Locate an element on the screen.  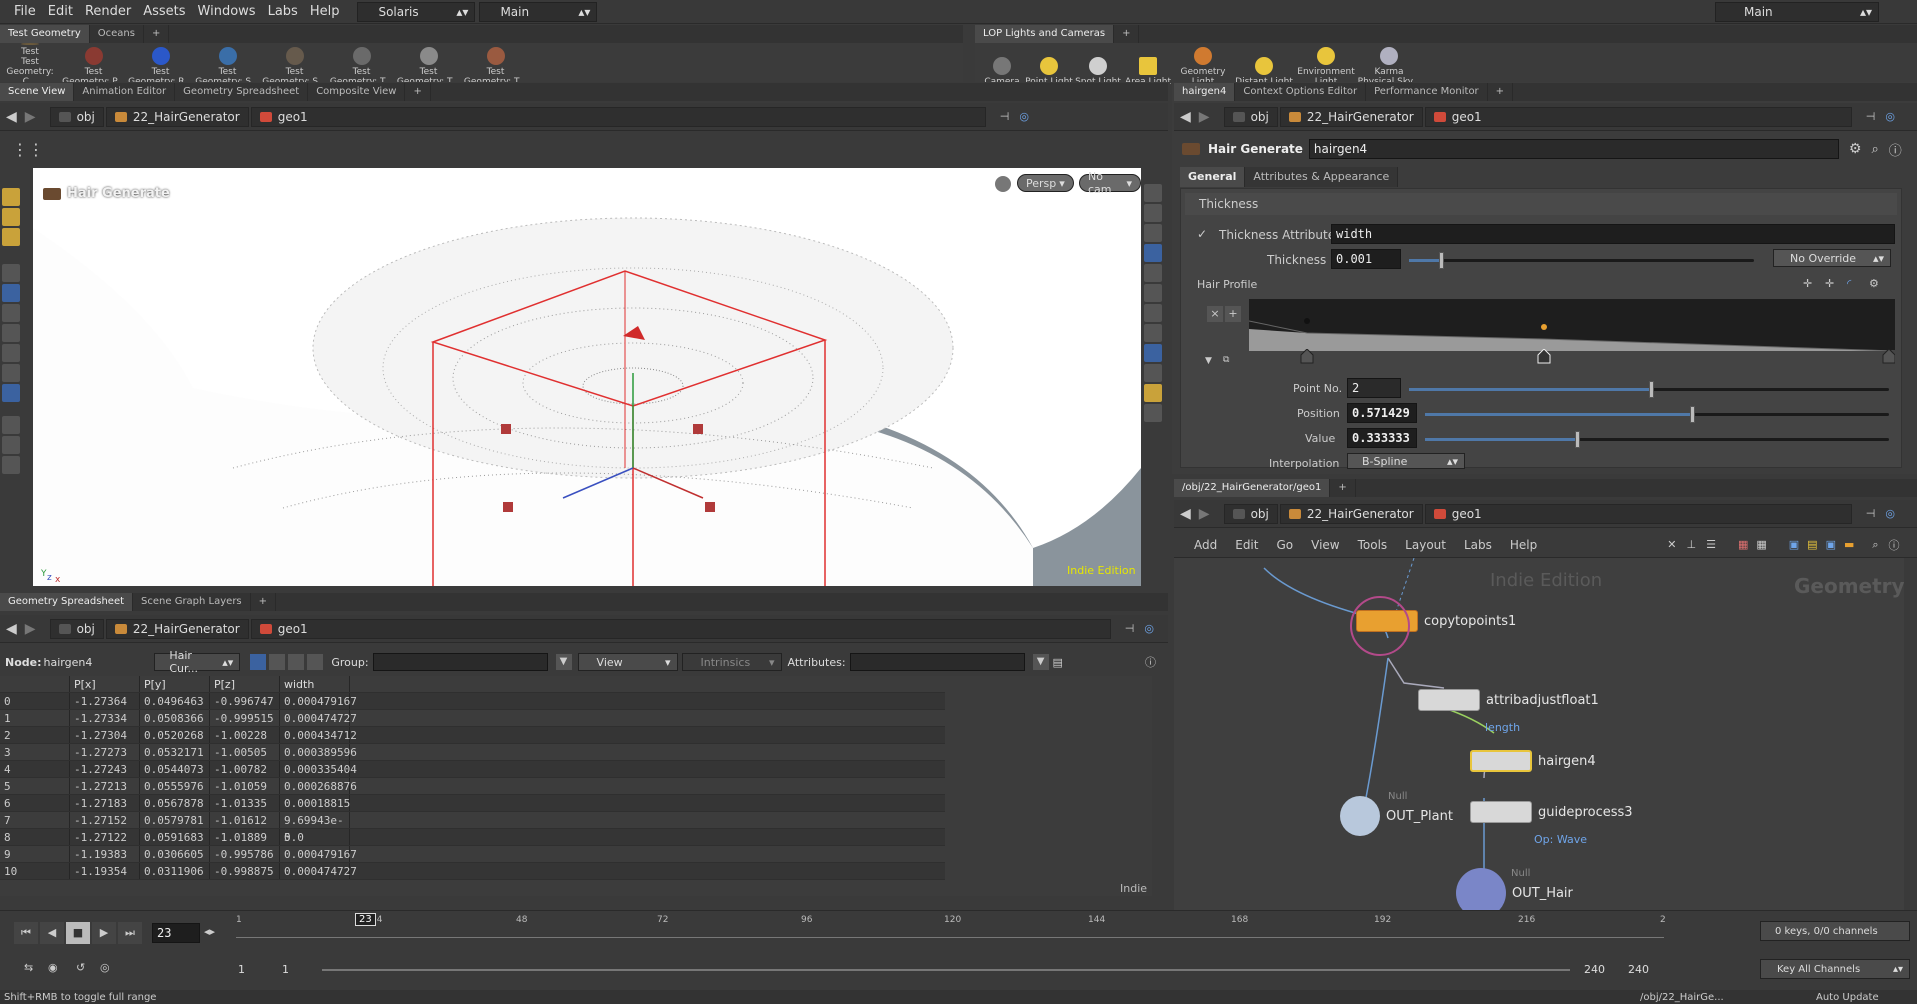
table-row: 1 -1.27334 0.0508366 -0.999515 0.000474727 is located at coordinates (472, 718).